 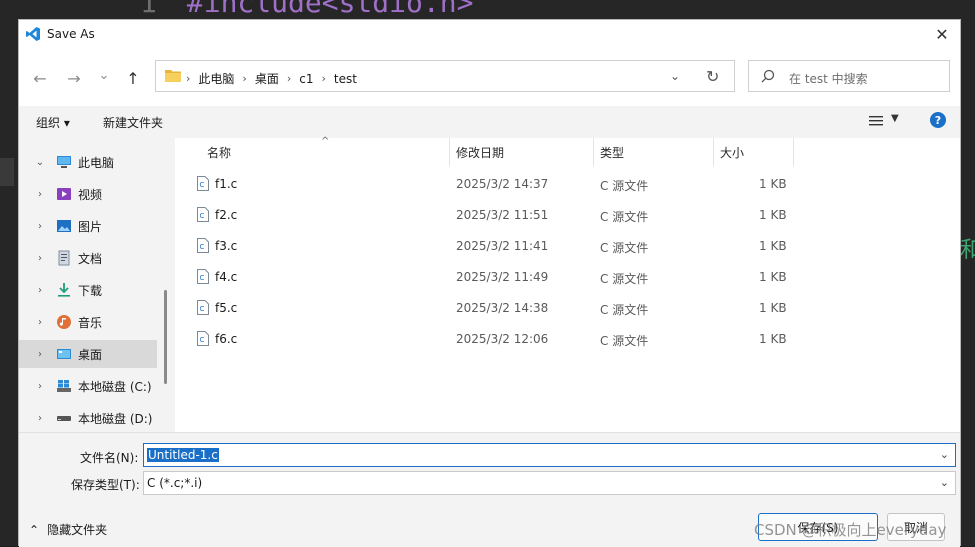 I want to click on breadcrumb-item-test: test, so click(x=345, y=79).